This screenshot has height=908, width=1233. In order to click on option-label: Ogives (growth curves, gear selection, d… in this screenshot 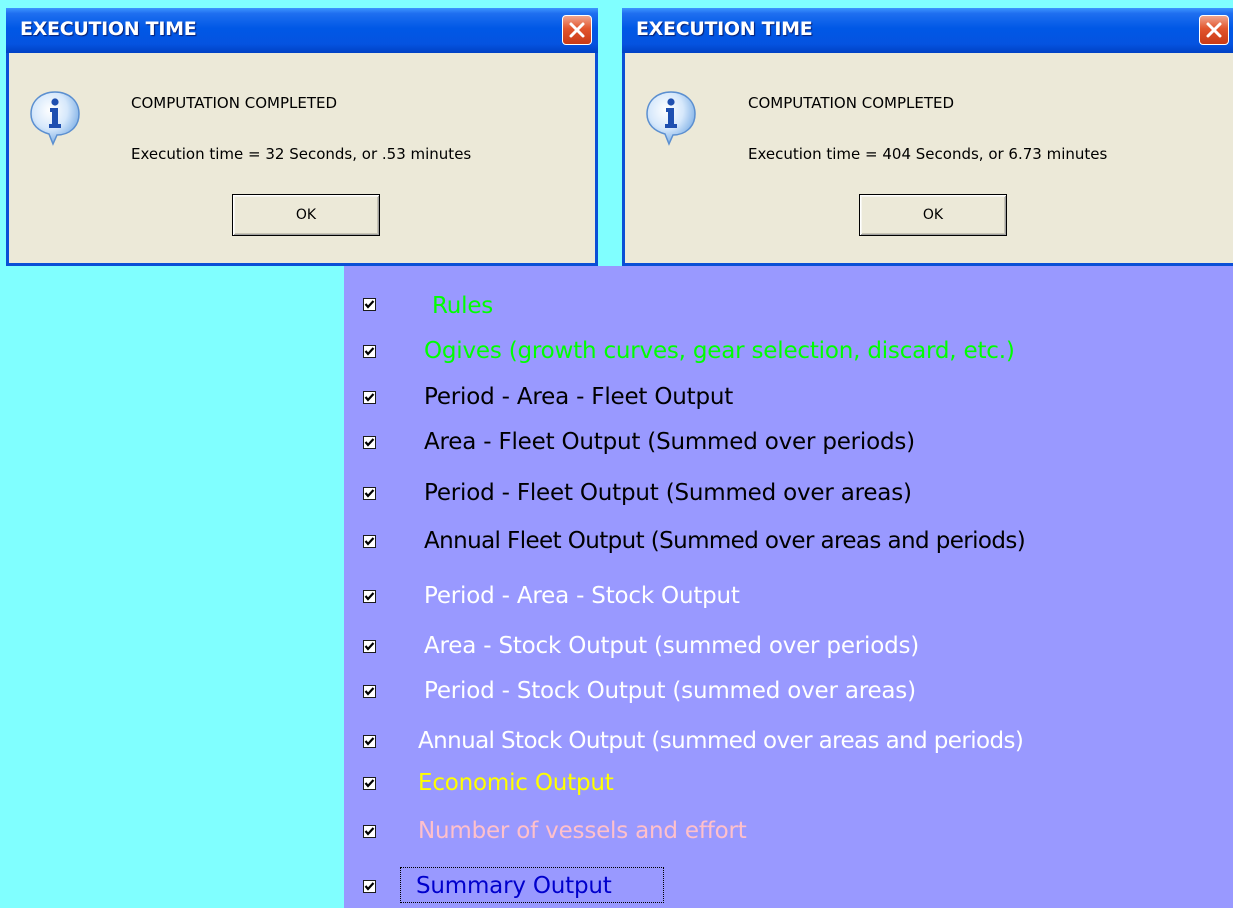, I will do `click(719, 351)`.